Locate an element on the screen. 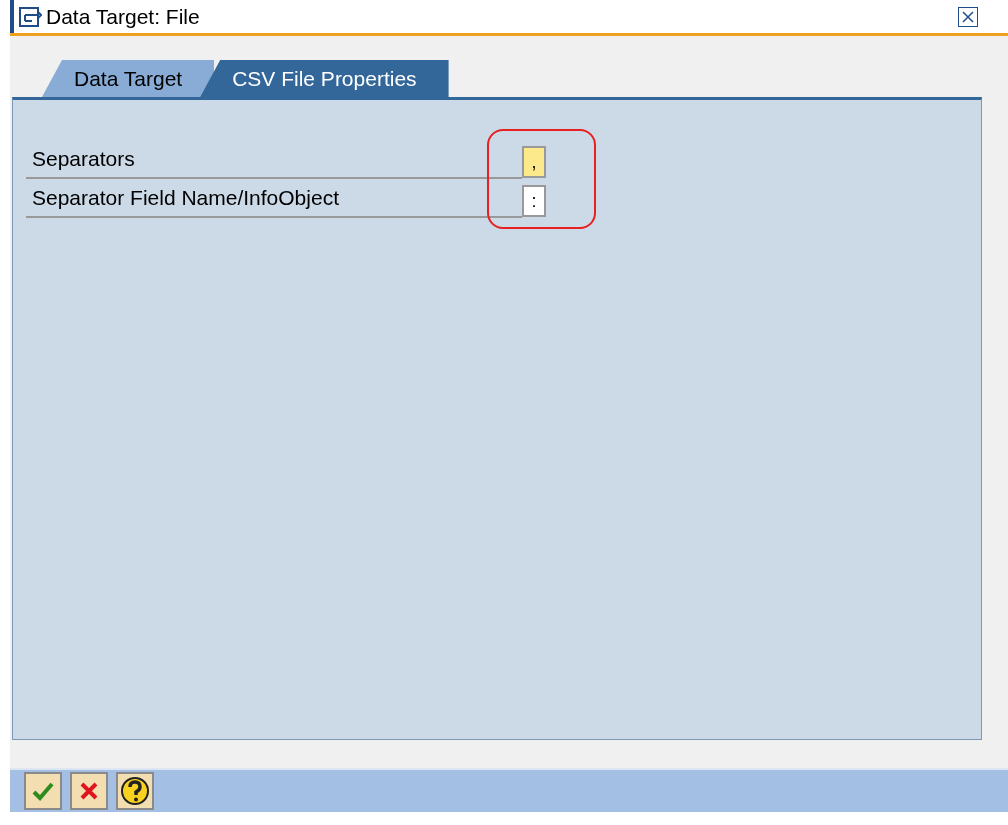  help-button is located at coordinates (135, 791).